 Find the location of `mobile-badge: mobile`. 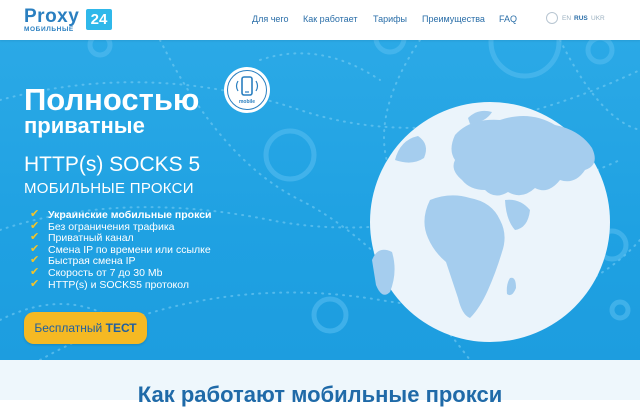

mobile-badge: mobile is located at coordinates (247, 90).